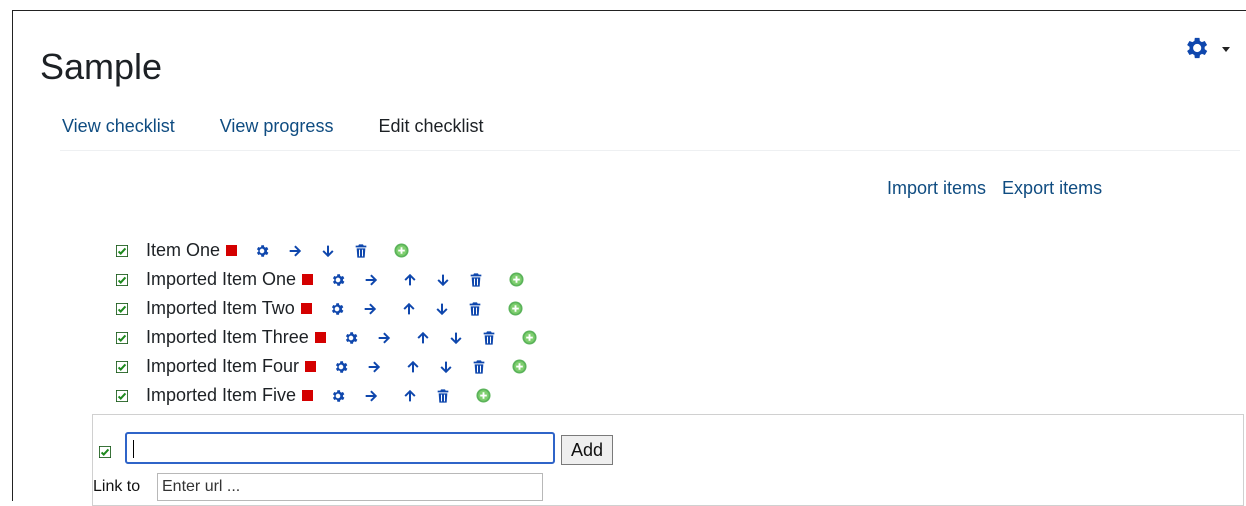 The height and width of the screenshot is (506, 1246). What do you see at coordinates (277, 126) in the screenshot?
I see `tab-view-progress: View progress` at bounding box center [277, 126].